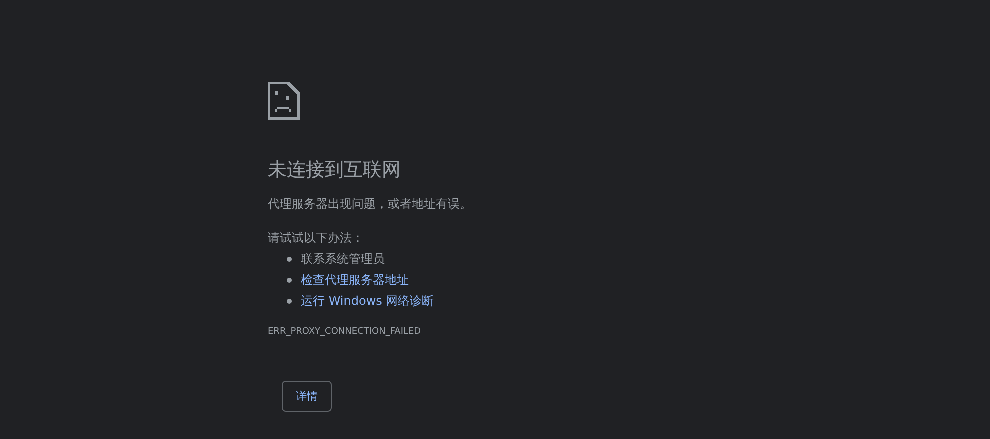  What do you see at coordinates (334, 170) in the screenshot?
I see `error-title: 未连接到互联网` at bounding box center [334, 170].